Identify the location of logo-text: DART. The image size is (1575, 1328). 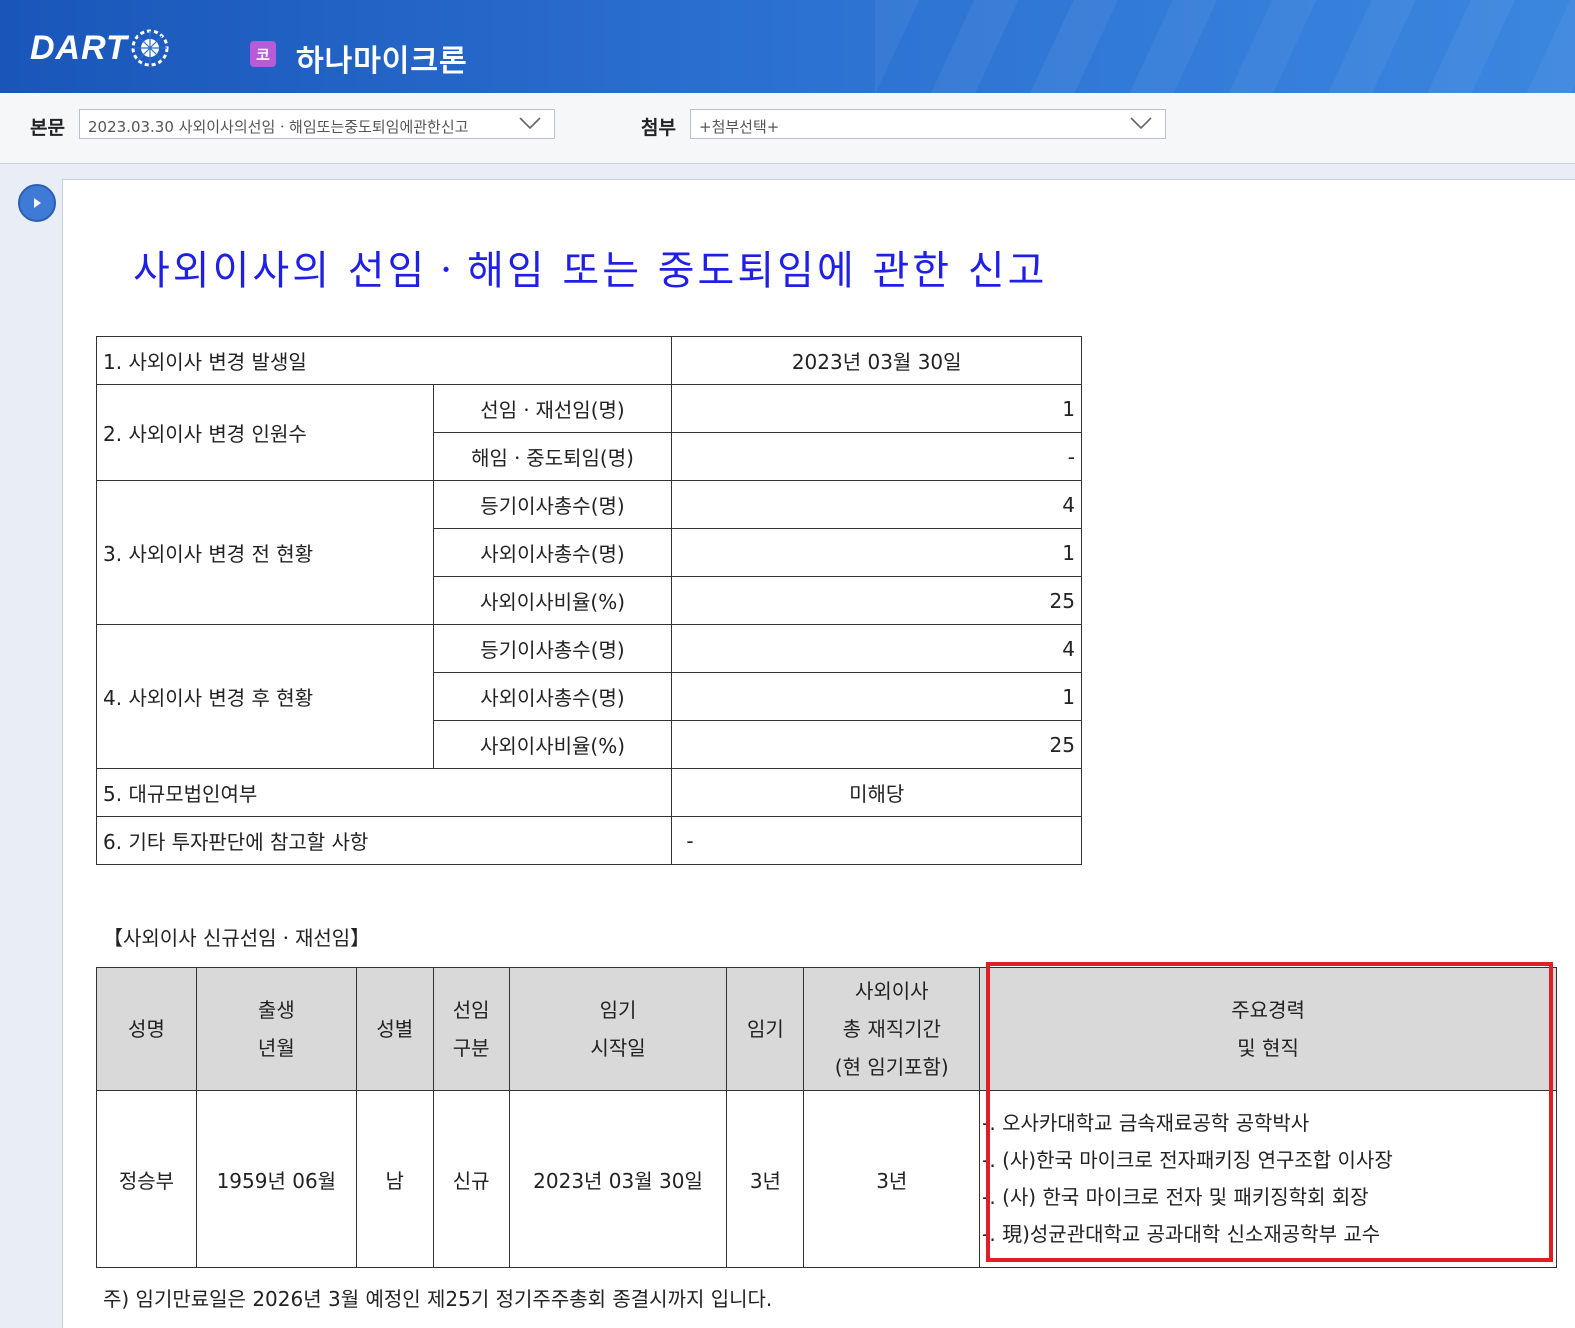
(79, 47).